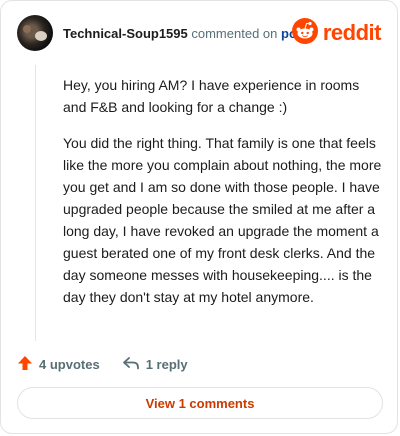 The width and height of the screenshot is (400, 436). Describe the element at coordinates (352, 32) in the screenshot. I see `reddit-wordmark: reddit` at that location.